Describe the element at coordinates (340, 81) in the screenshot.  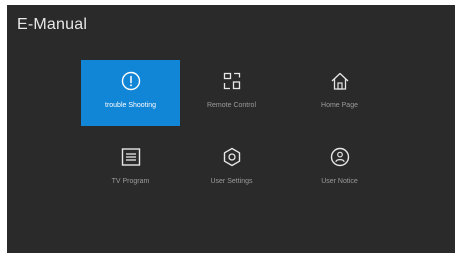
I see `home-icon` at that location.